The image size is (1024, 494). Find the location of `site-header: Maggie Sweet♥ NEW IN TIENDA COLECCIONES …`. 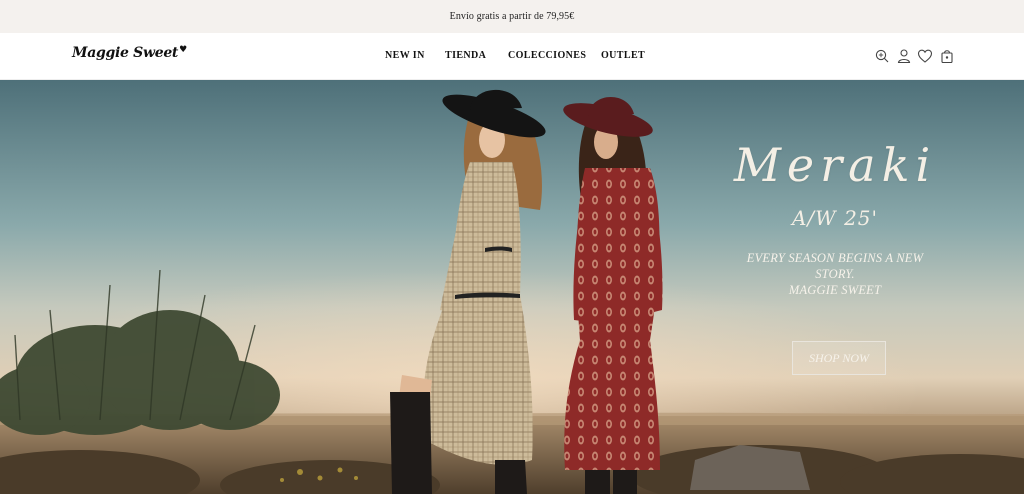

site-header: Maggie Sweet♥ NEW IN TIENDA COLECCIONES … is located at coordinates (512, 56).